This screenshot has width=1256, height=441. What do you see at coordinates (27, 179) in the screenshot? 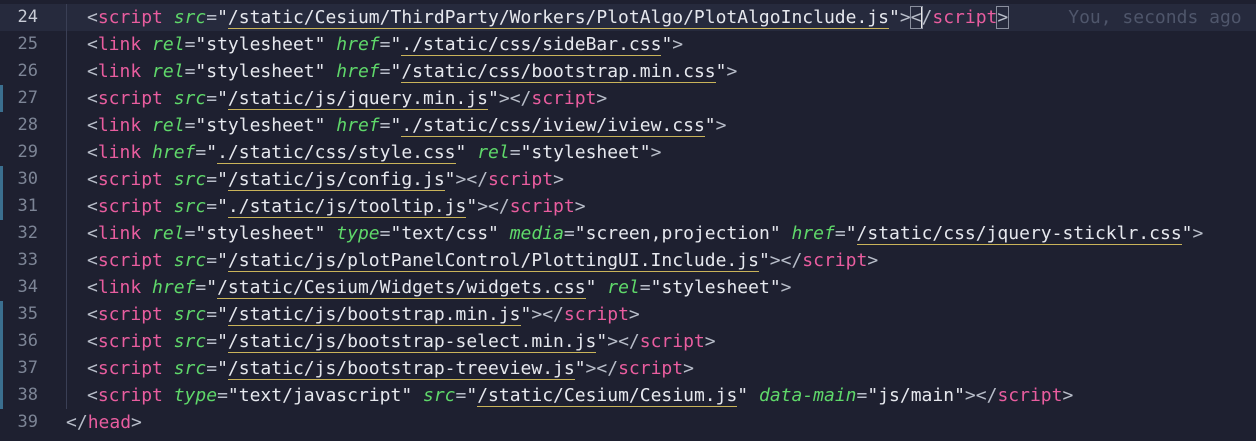
I see `line-number: 30` at bounding box center [27, 179].